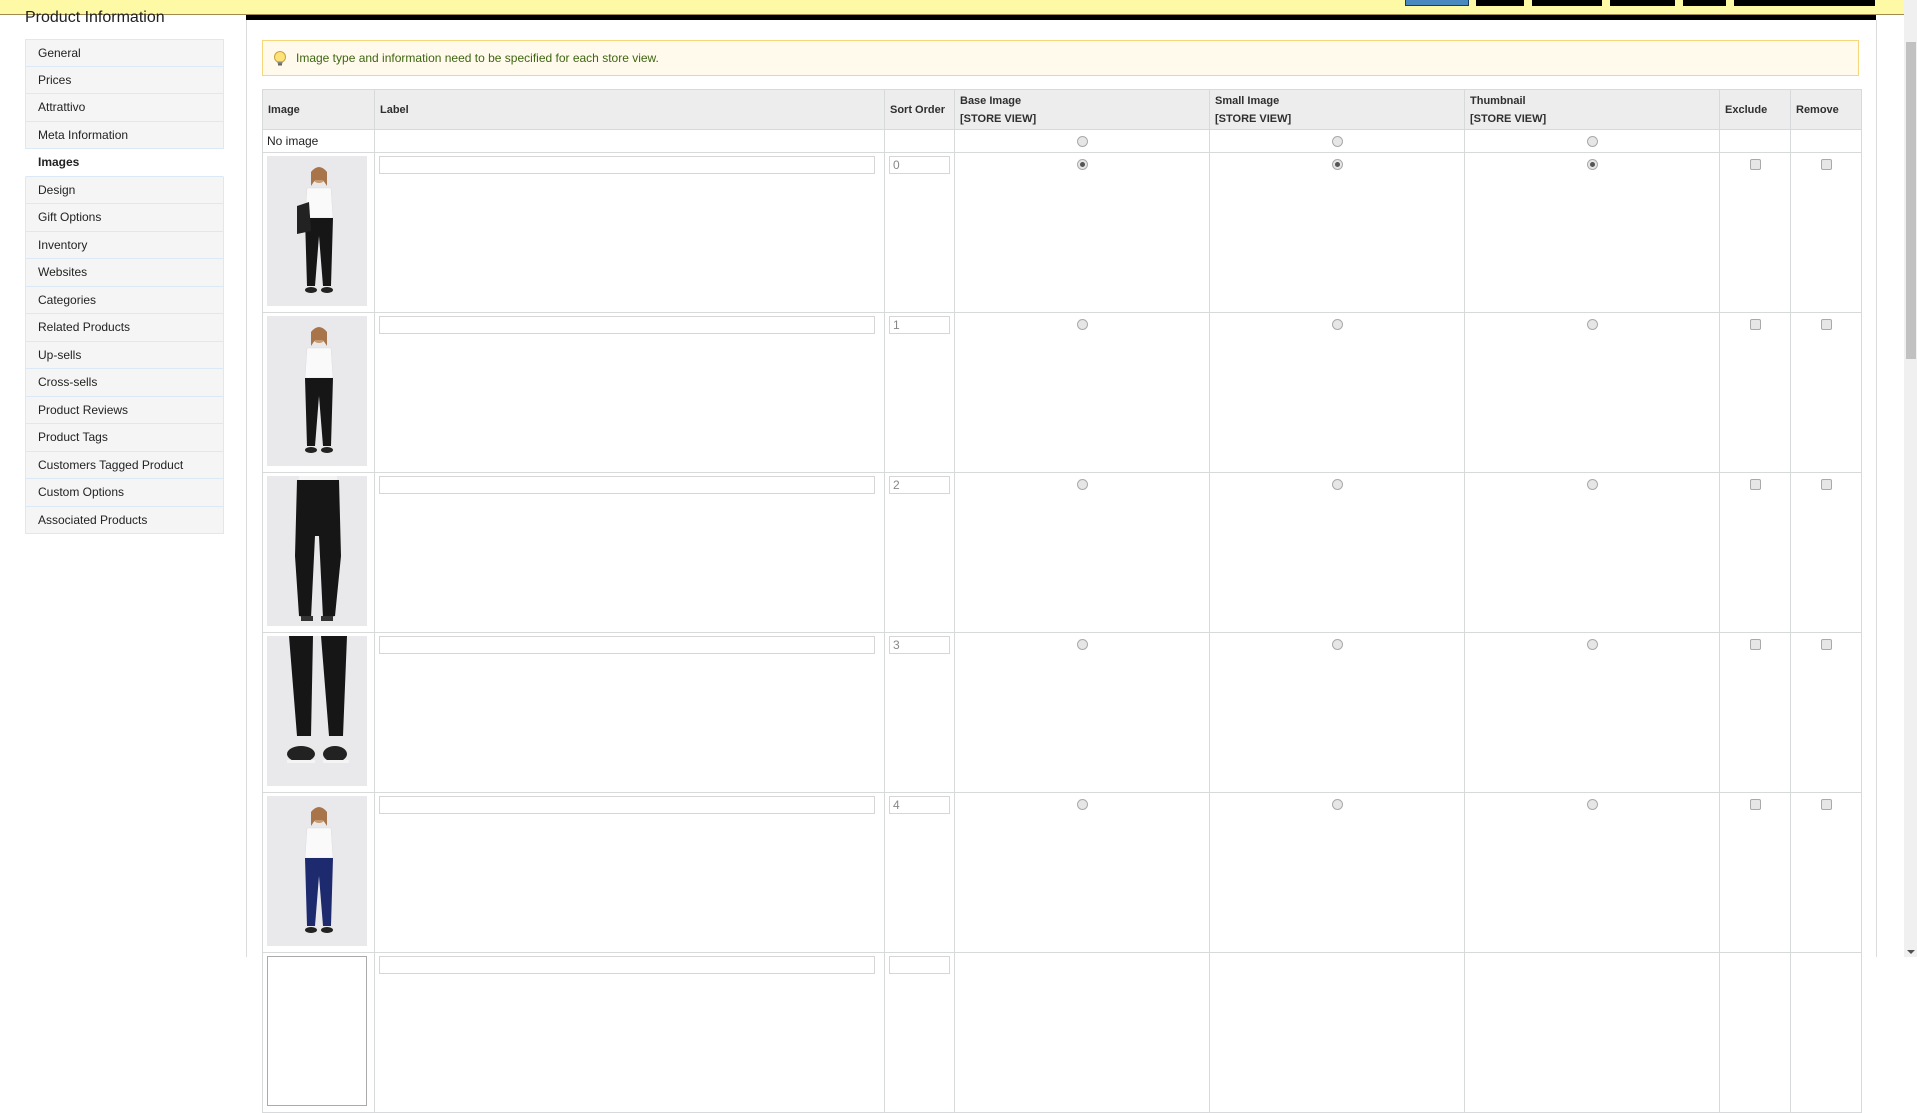  What do you see at coordinates (124, 218) in the screenshot?
I see `sidebar-item-gift-options: Gift Options` at bounding box center [124, 218].